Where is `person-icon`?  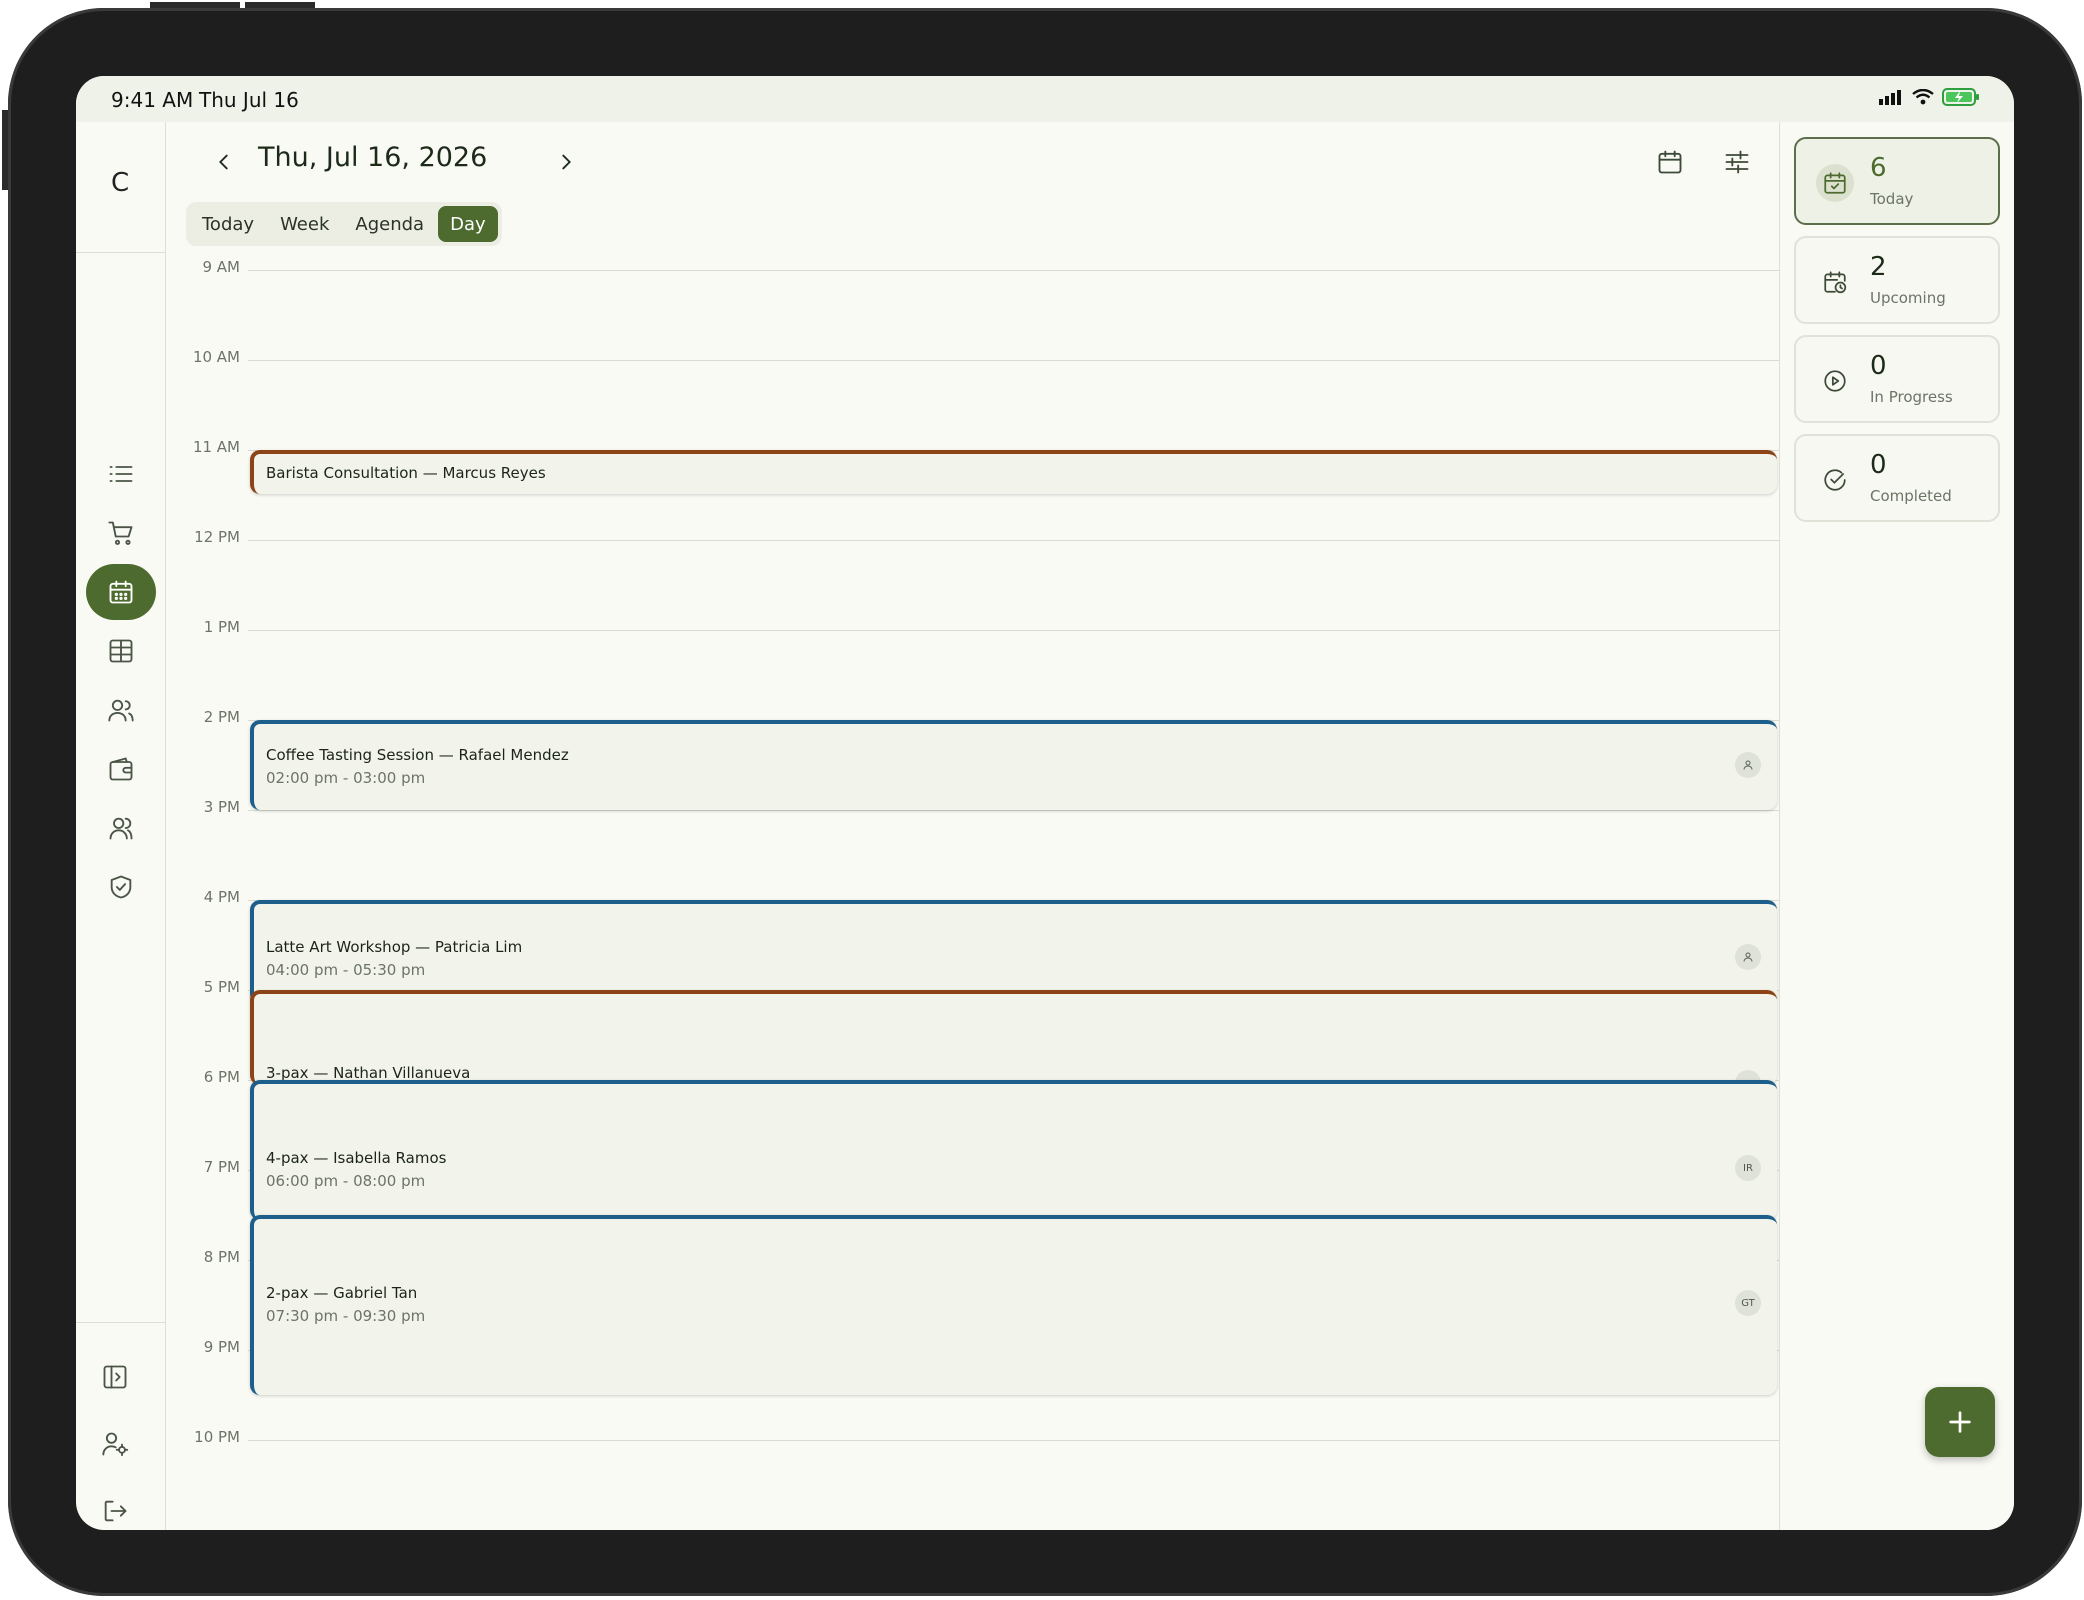 person-icon is located at coordinates (1748, 957).